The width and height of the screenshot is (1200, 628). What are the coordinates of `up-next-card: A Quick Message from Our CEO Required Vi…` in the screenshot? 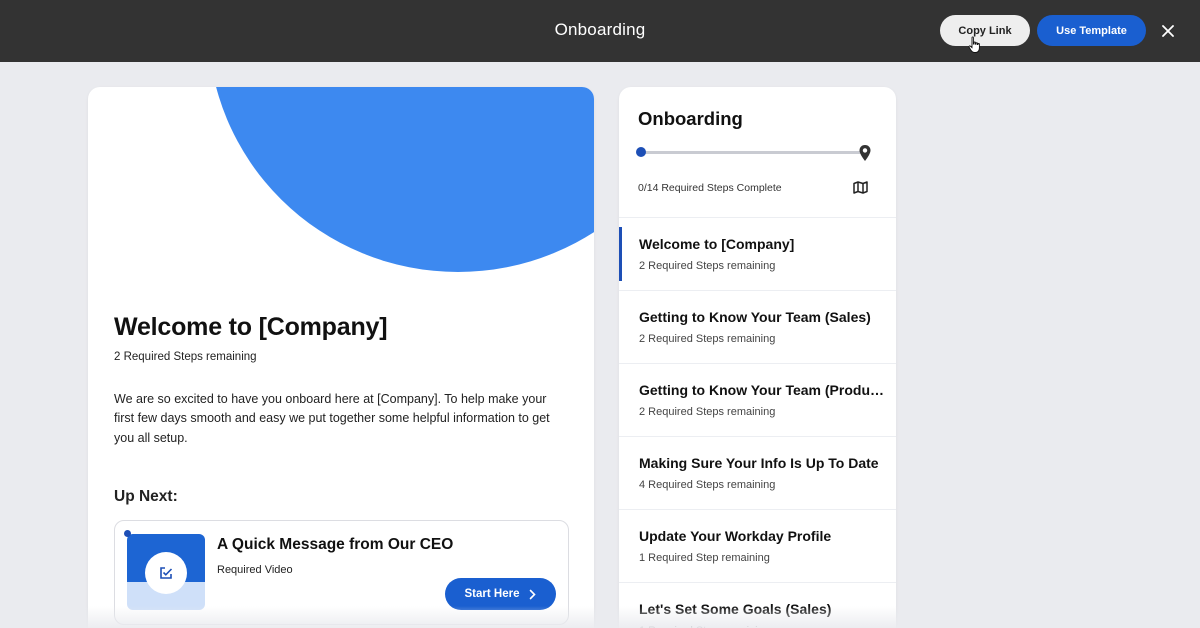 It's located at (341, 572).